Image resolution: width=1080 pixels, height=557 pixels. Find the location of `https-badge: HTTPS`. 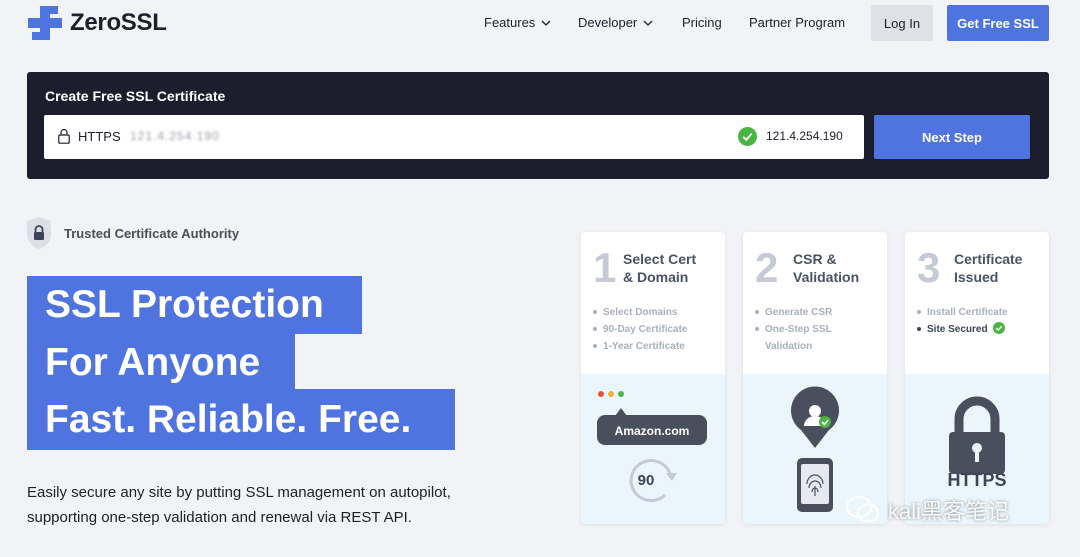

https-badge: HTTPS is located at coordinates (977, 480).